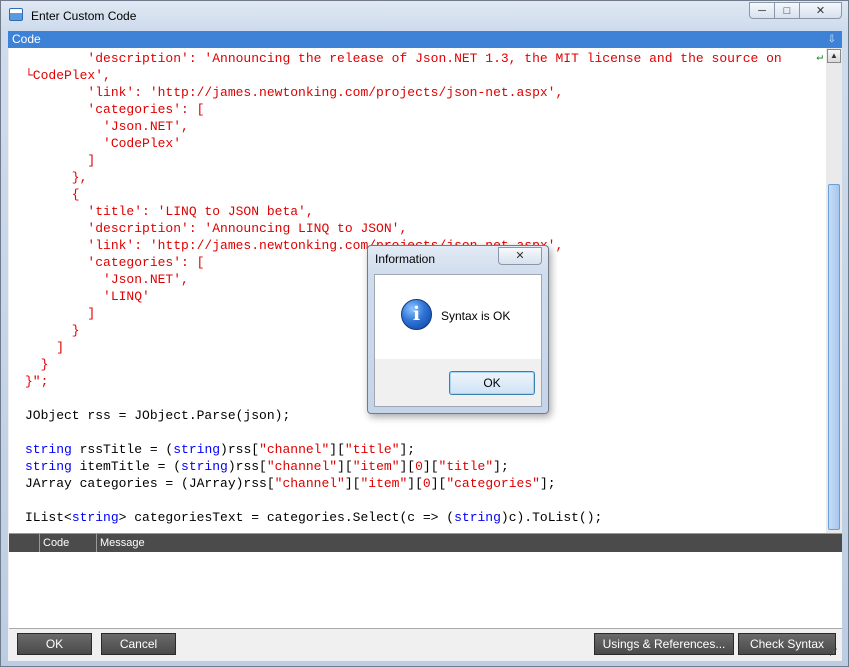 The image size is (849, 667). I want to click on error-list-header: Code Message, so click(425, 543).